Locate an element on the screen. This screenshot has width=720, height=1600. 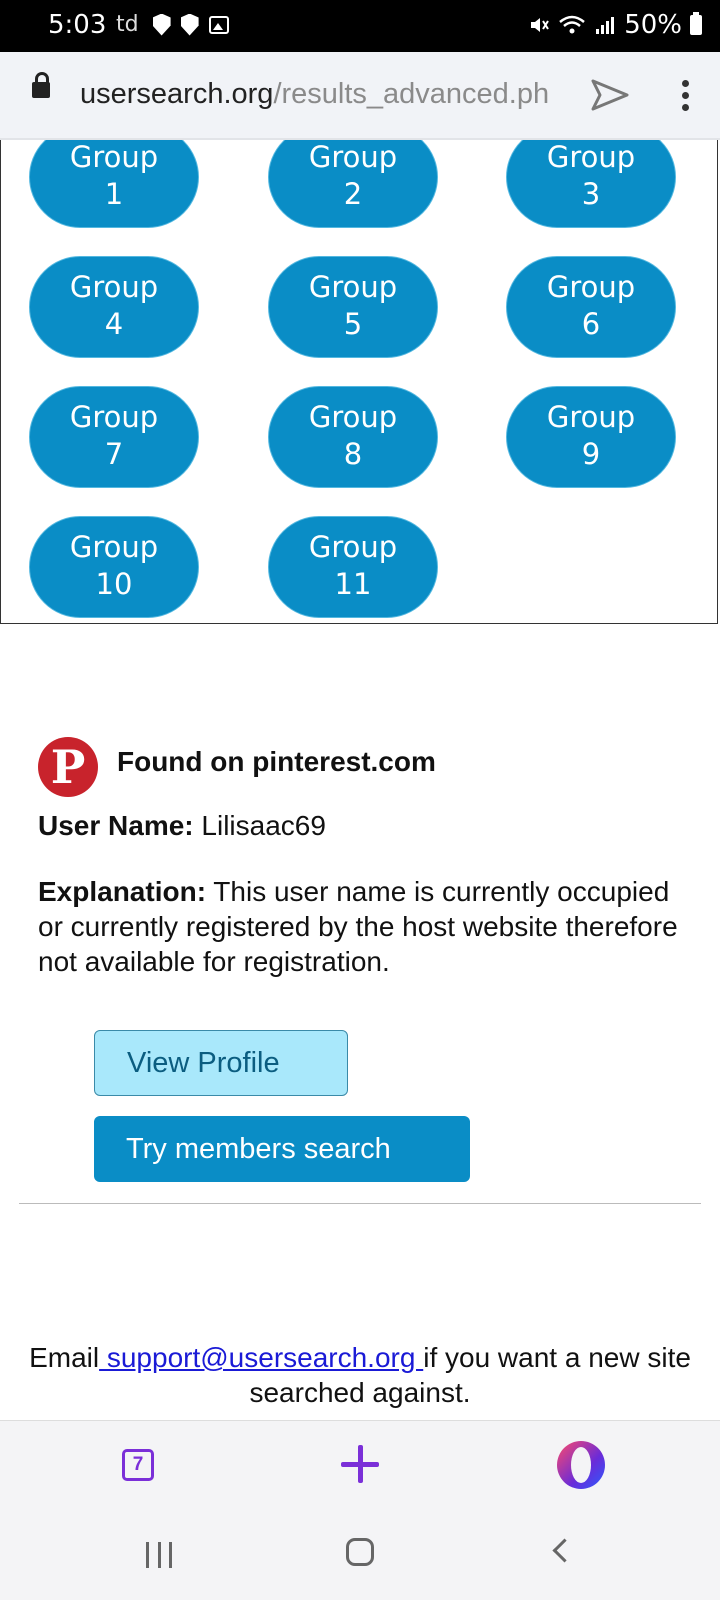
group-button-11: Group 11 is located at coordinates (353, 567).